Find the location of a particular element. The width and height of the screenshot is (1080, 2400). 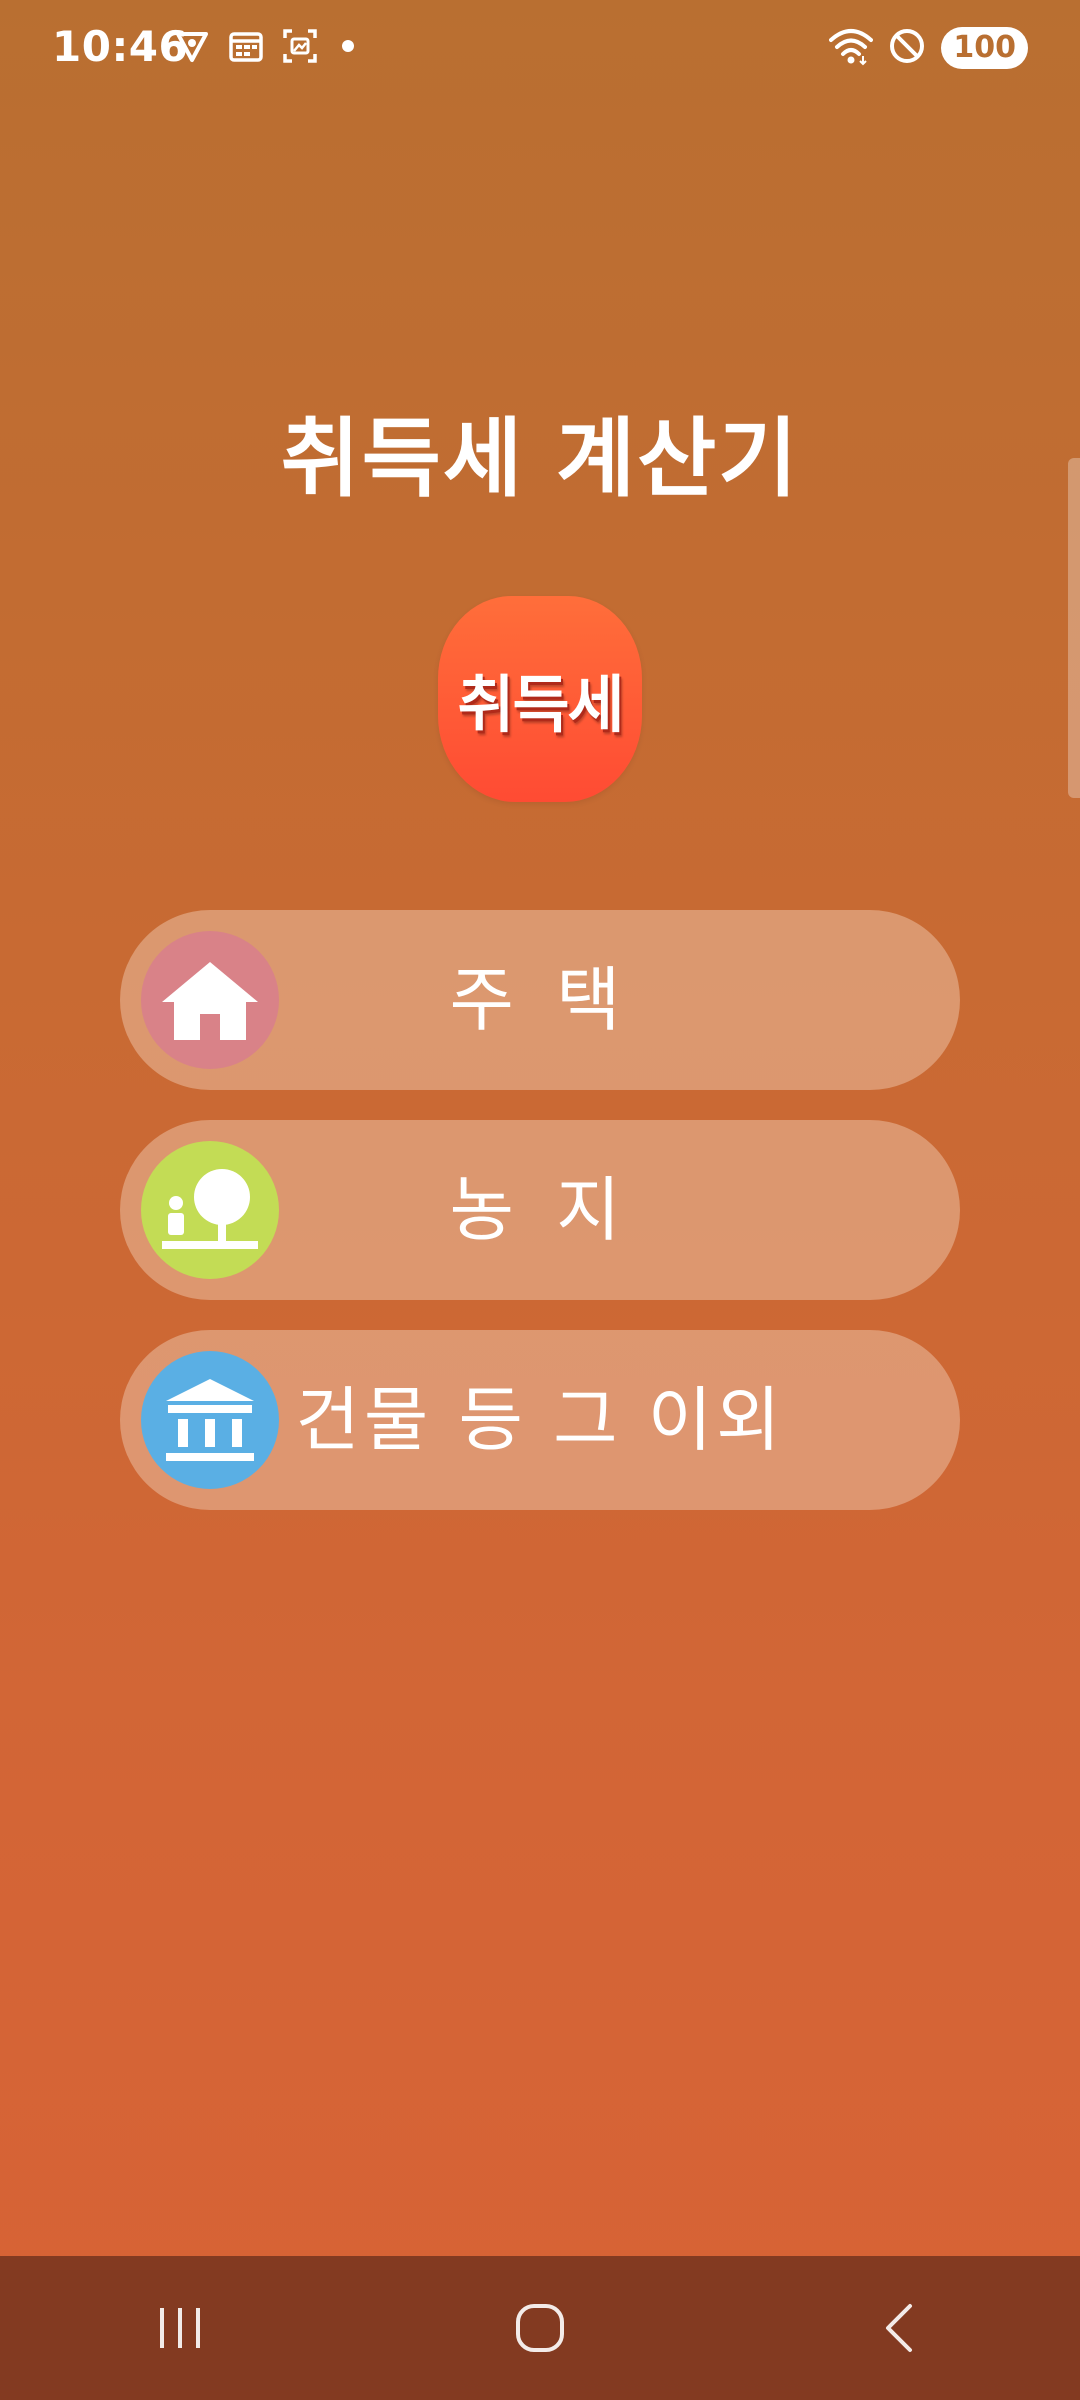

menu-label-house: 주 택 is located at coordinates (540, 1000).